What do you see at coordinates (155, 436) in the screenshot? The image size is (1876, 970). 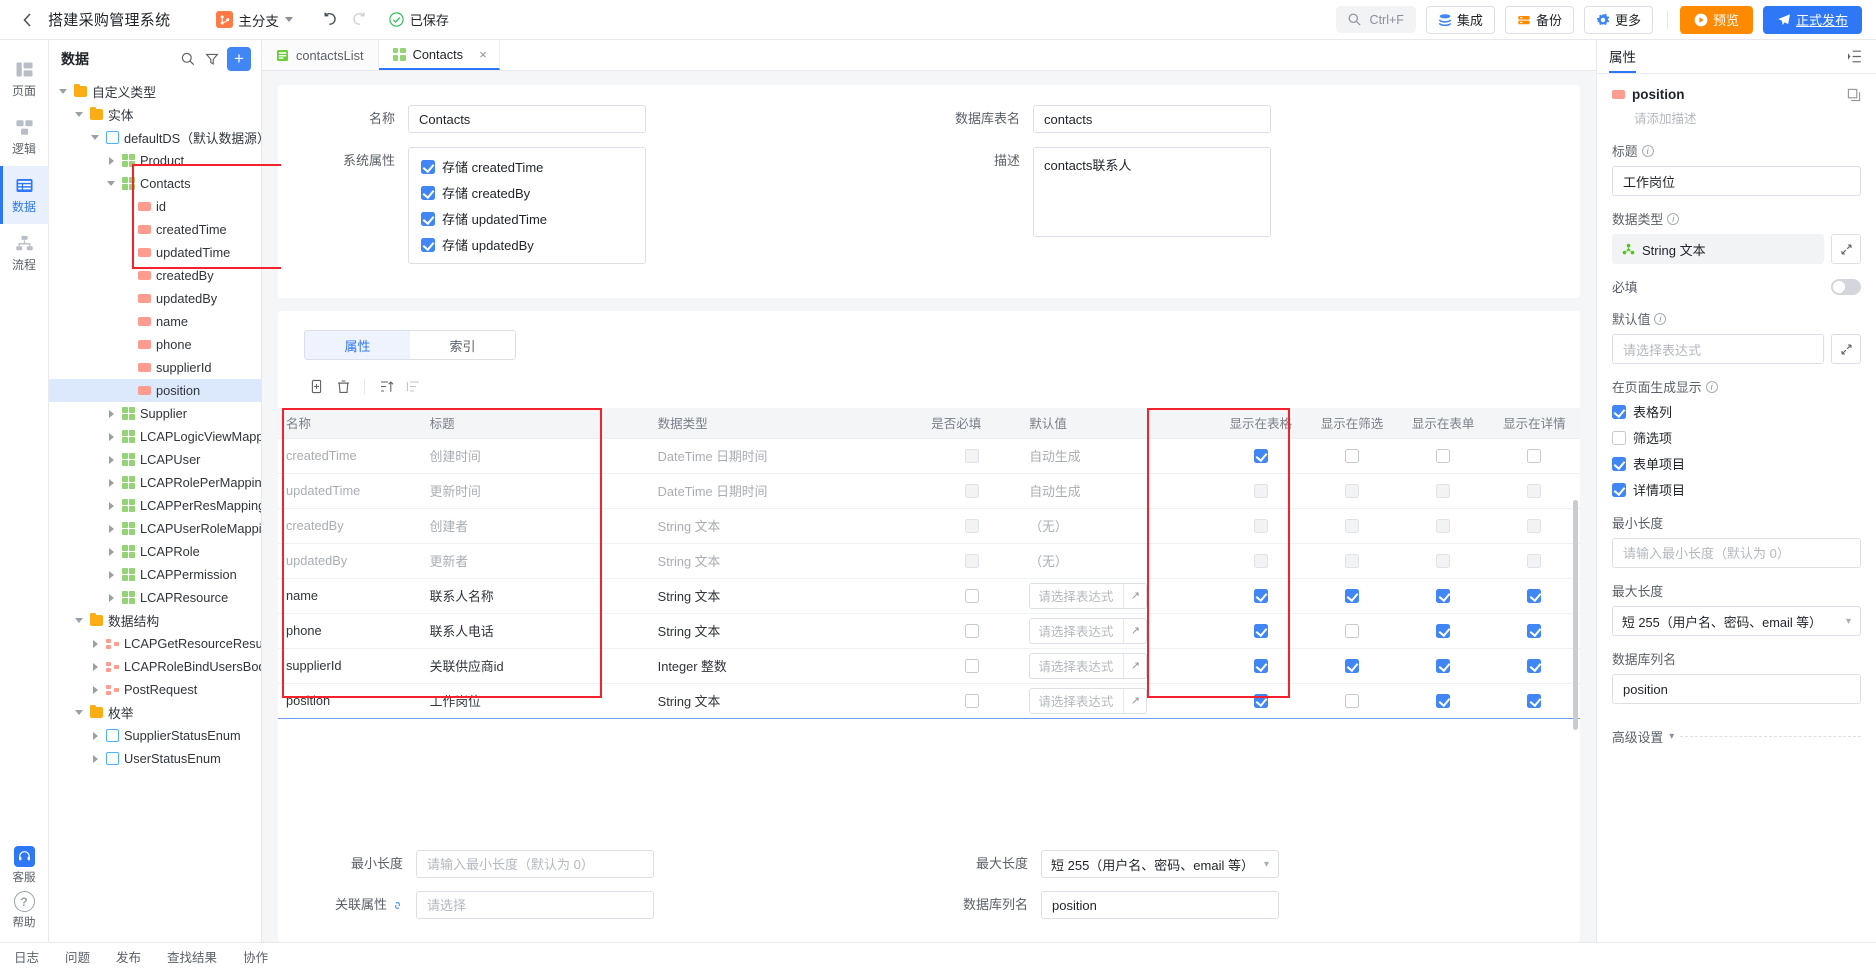 I see `tree-node: LCAPLogicViewMapping` at bounding box center [155, 436].